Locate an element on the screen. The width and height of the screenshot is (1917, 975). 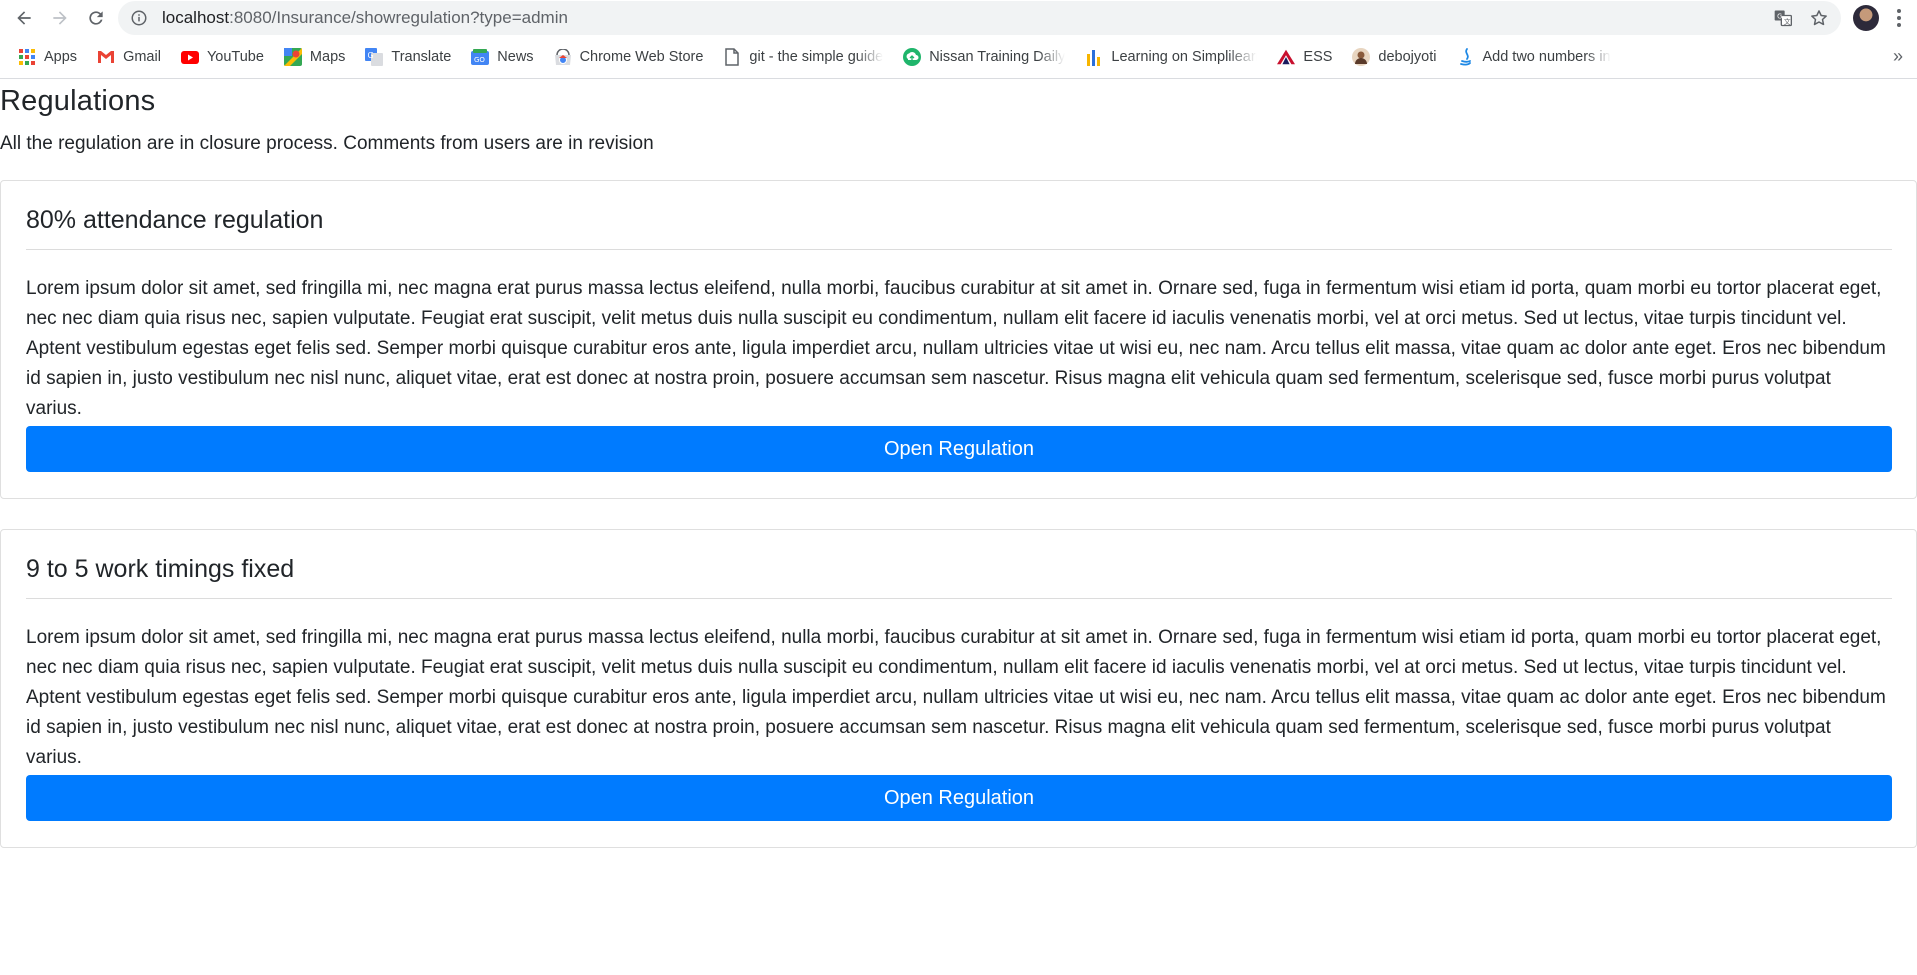
ess-icon is located at coordinates (1286, 57).